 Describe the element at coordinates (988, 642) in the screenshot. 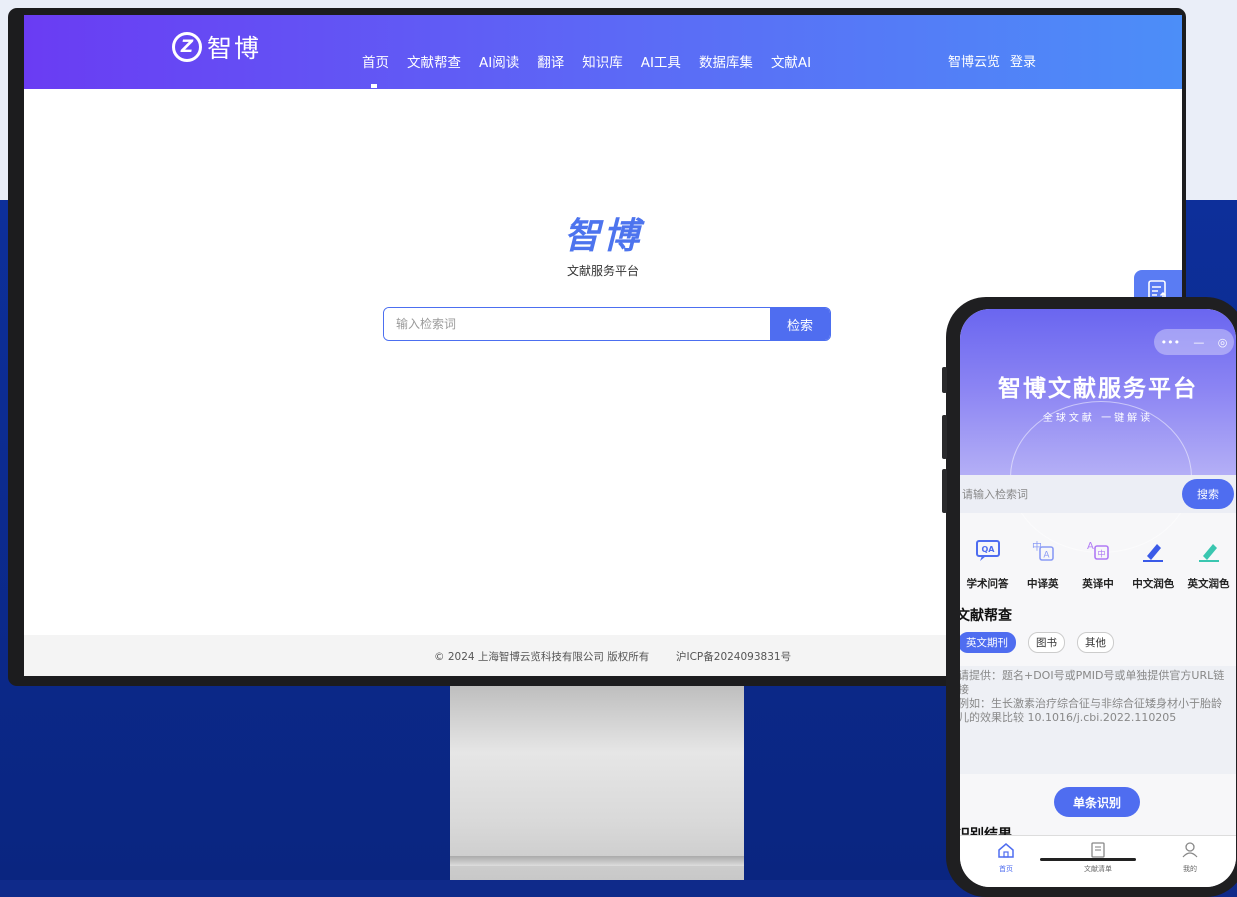

I see `tab-english-journal: 英文期刊` at that location.